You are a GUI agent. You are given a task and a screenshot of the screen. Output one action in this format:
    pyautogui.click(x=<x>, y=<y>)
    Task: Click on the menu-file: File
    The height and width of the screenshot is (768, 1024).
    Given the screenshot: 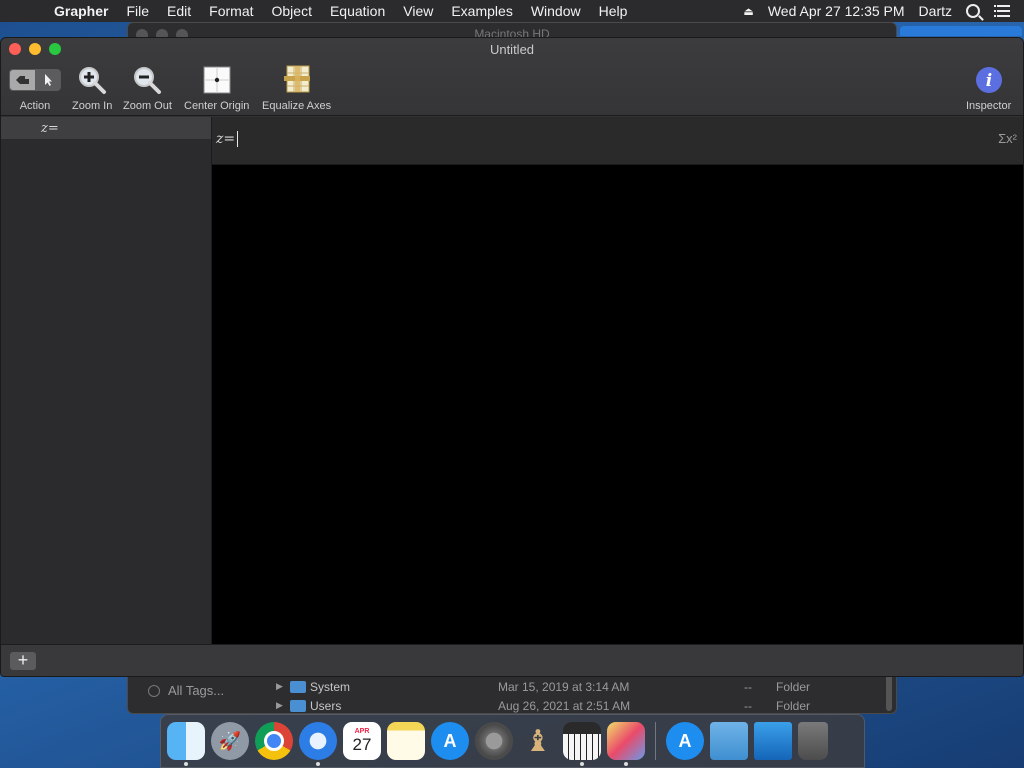 What is the action you would take?
    pyautogui.click(x=137, y=11)
    